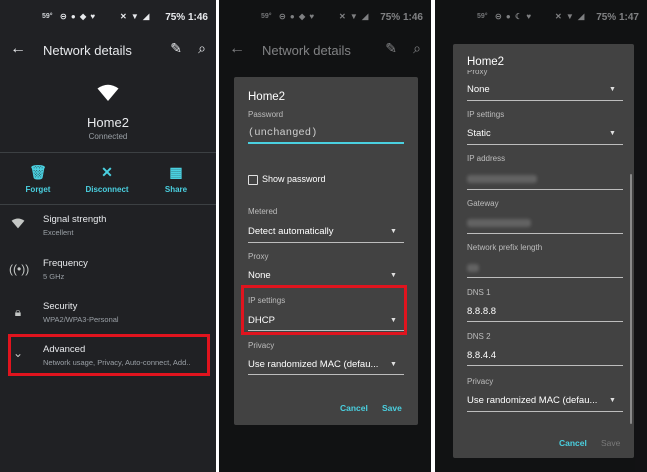  What do you see at coordinates (107, 189) in the screenshot?
I see `disconnect-label: Disconnect` at bounding box center [107, 189].